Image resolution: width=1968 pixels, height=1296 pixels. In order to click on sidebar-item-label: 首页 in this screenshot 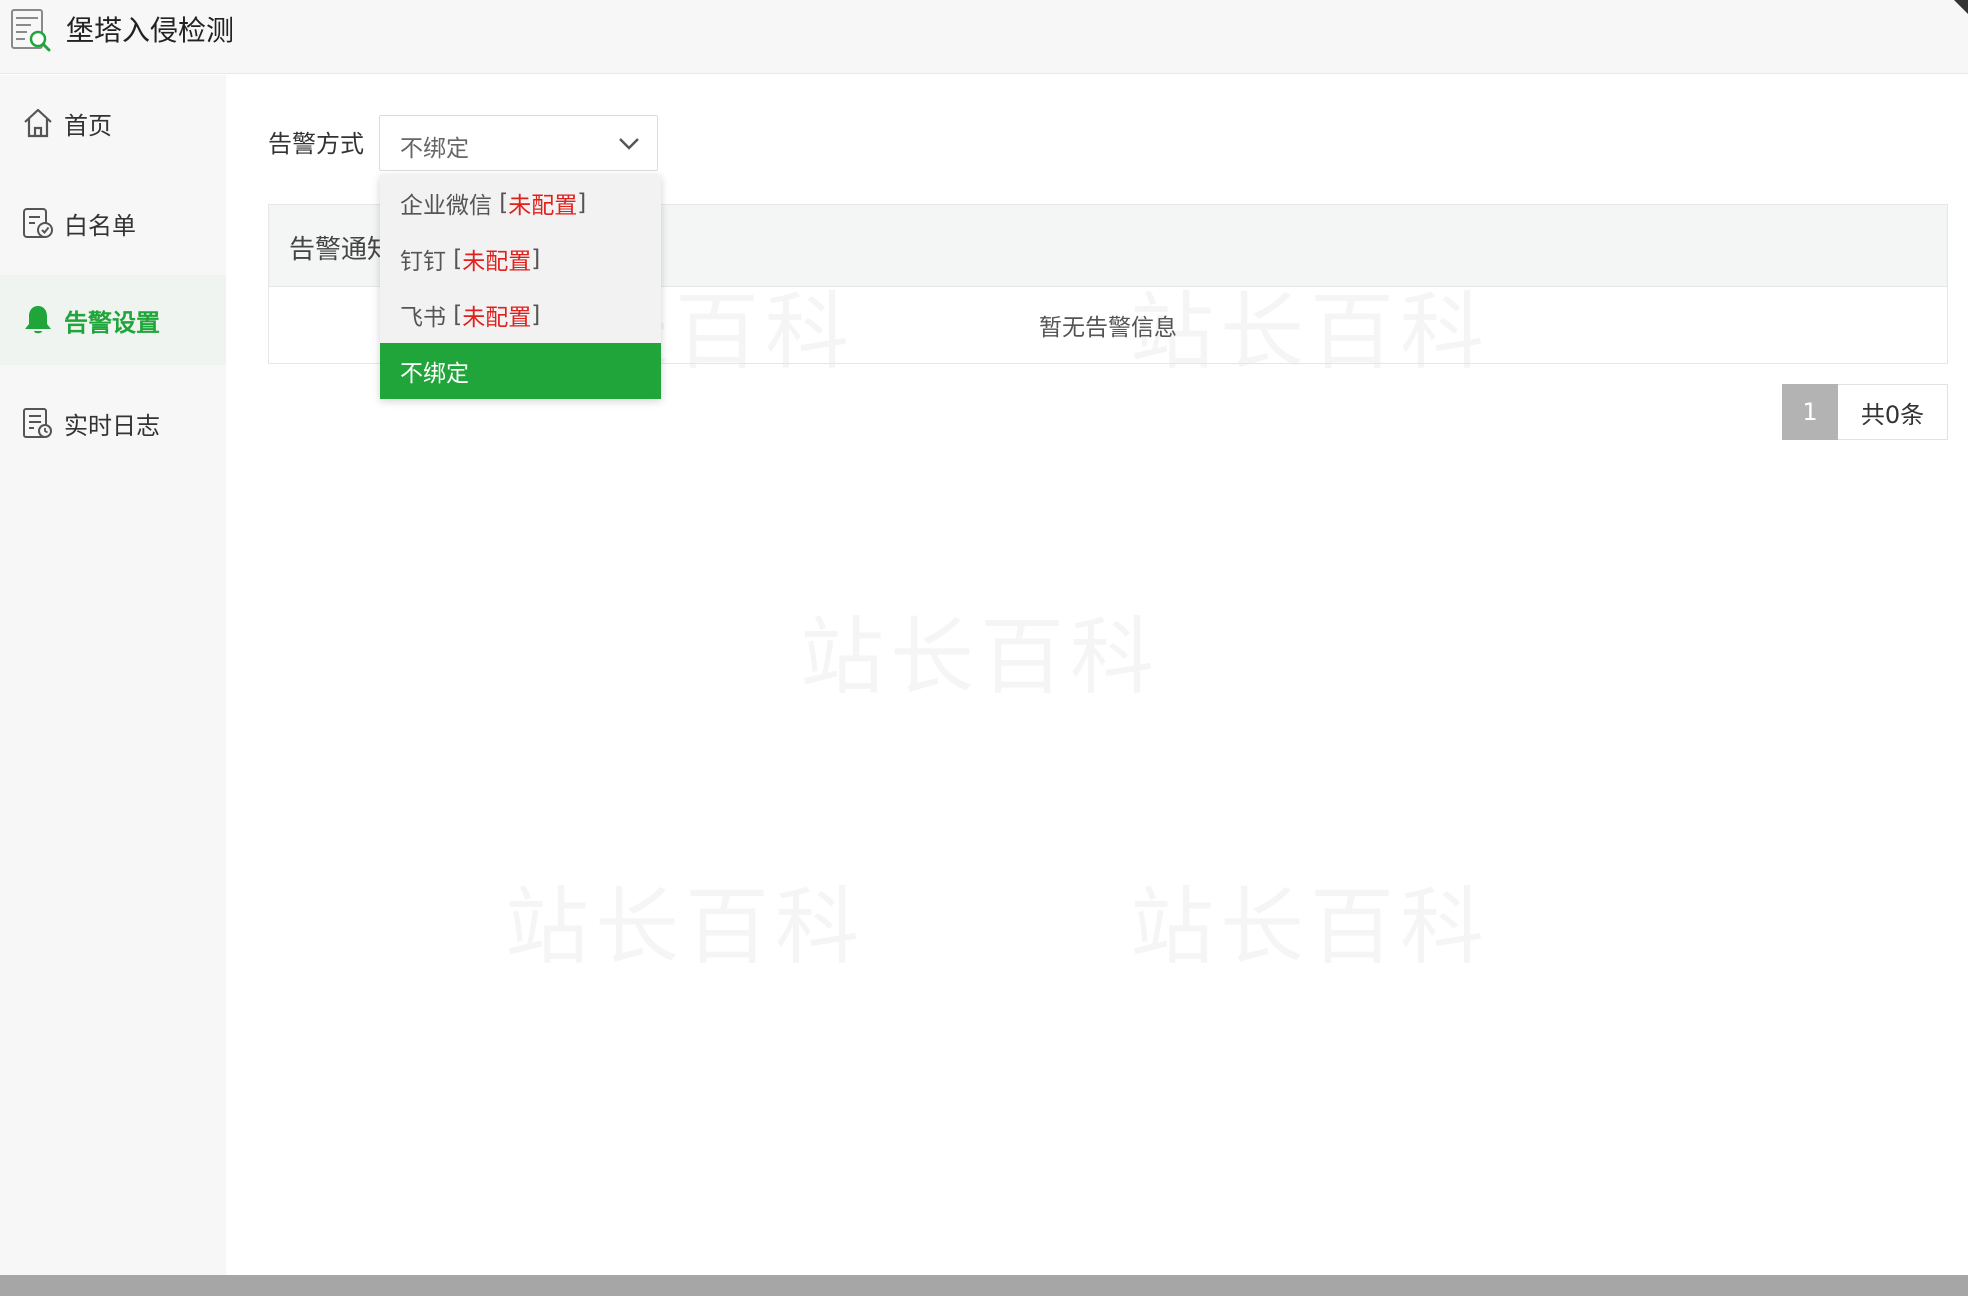, I will do `click(88, 125)`.